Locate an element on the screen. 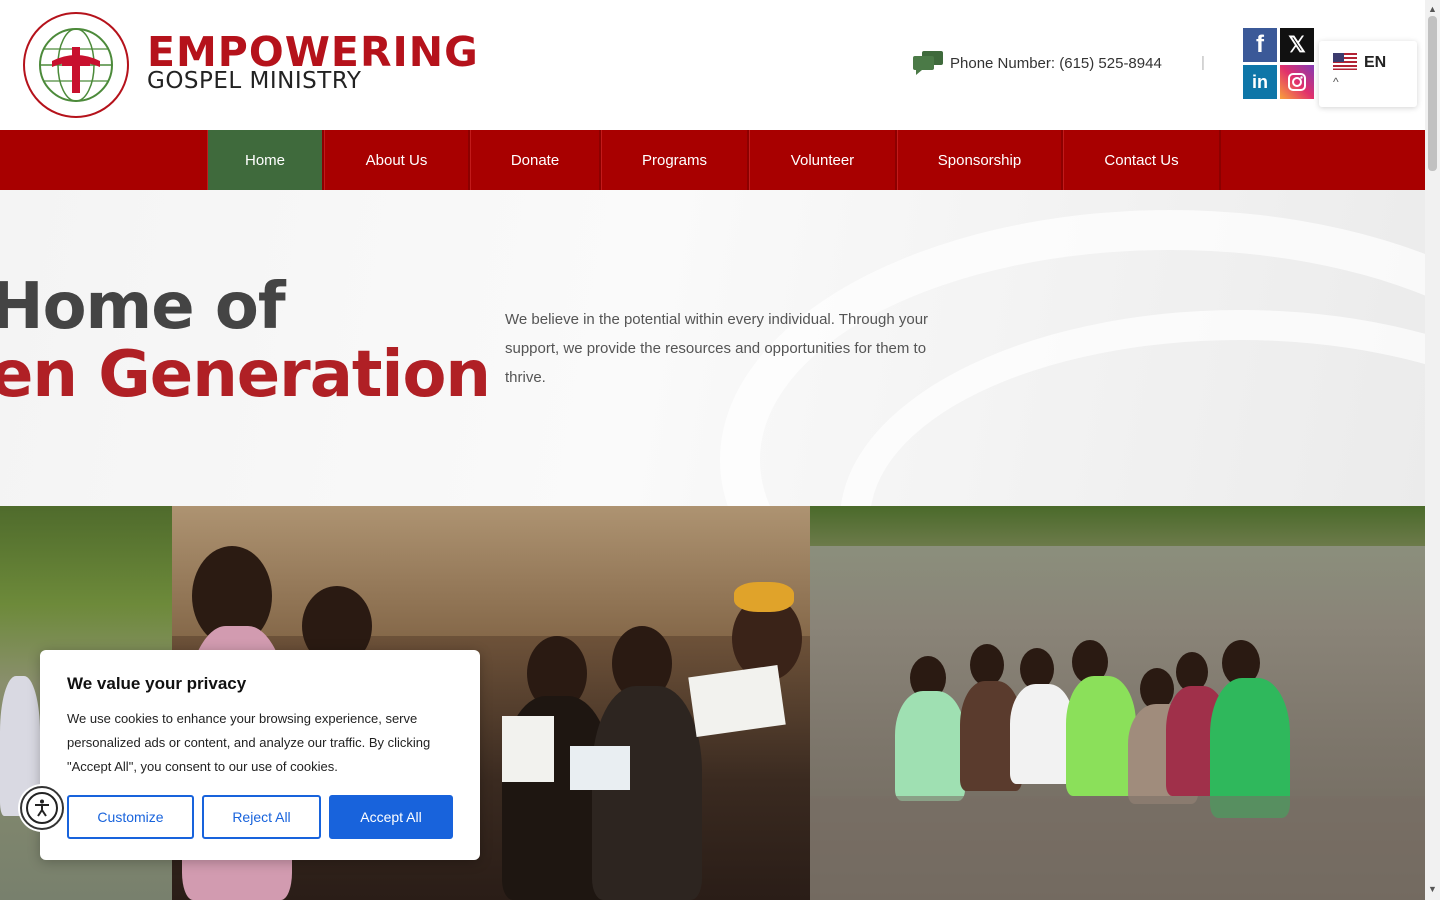  nav-item-sponsorship: Sponsorship is located at coordinates (980, 160).